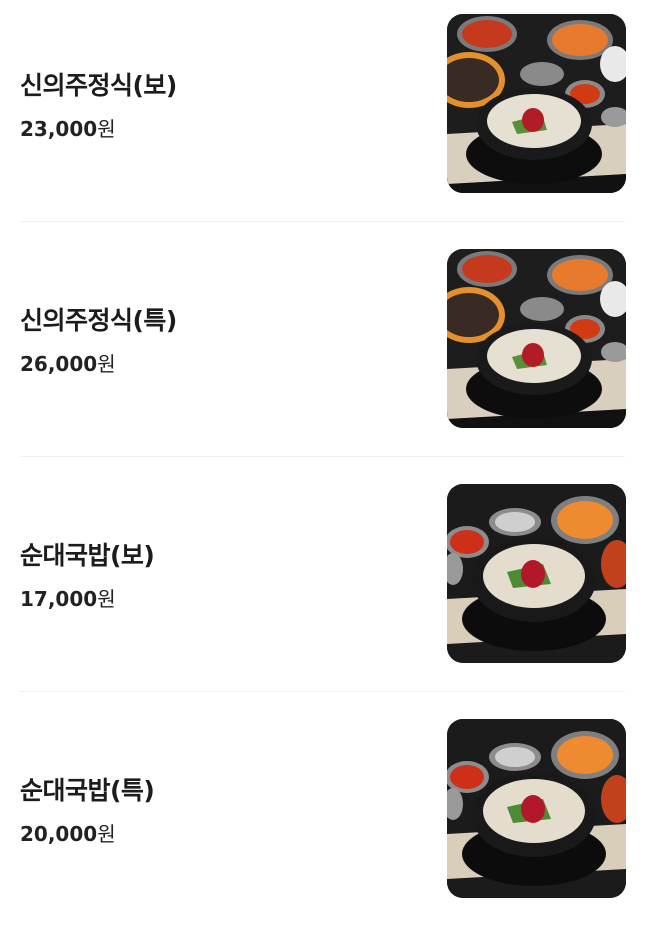  Describe the element at coordinates (59, 834) in the screenshot. I see `price-value: 20,000` at that location.